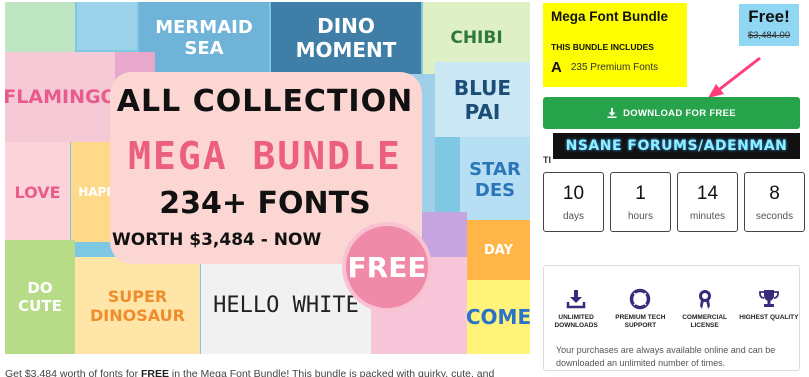  Describe the element at coordinates (498, 317) in the screenshot. I see `font-tile-come: COME` at that location.